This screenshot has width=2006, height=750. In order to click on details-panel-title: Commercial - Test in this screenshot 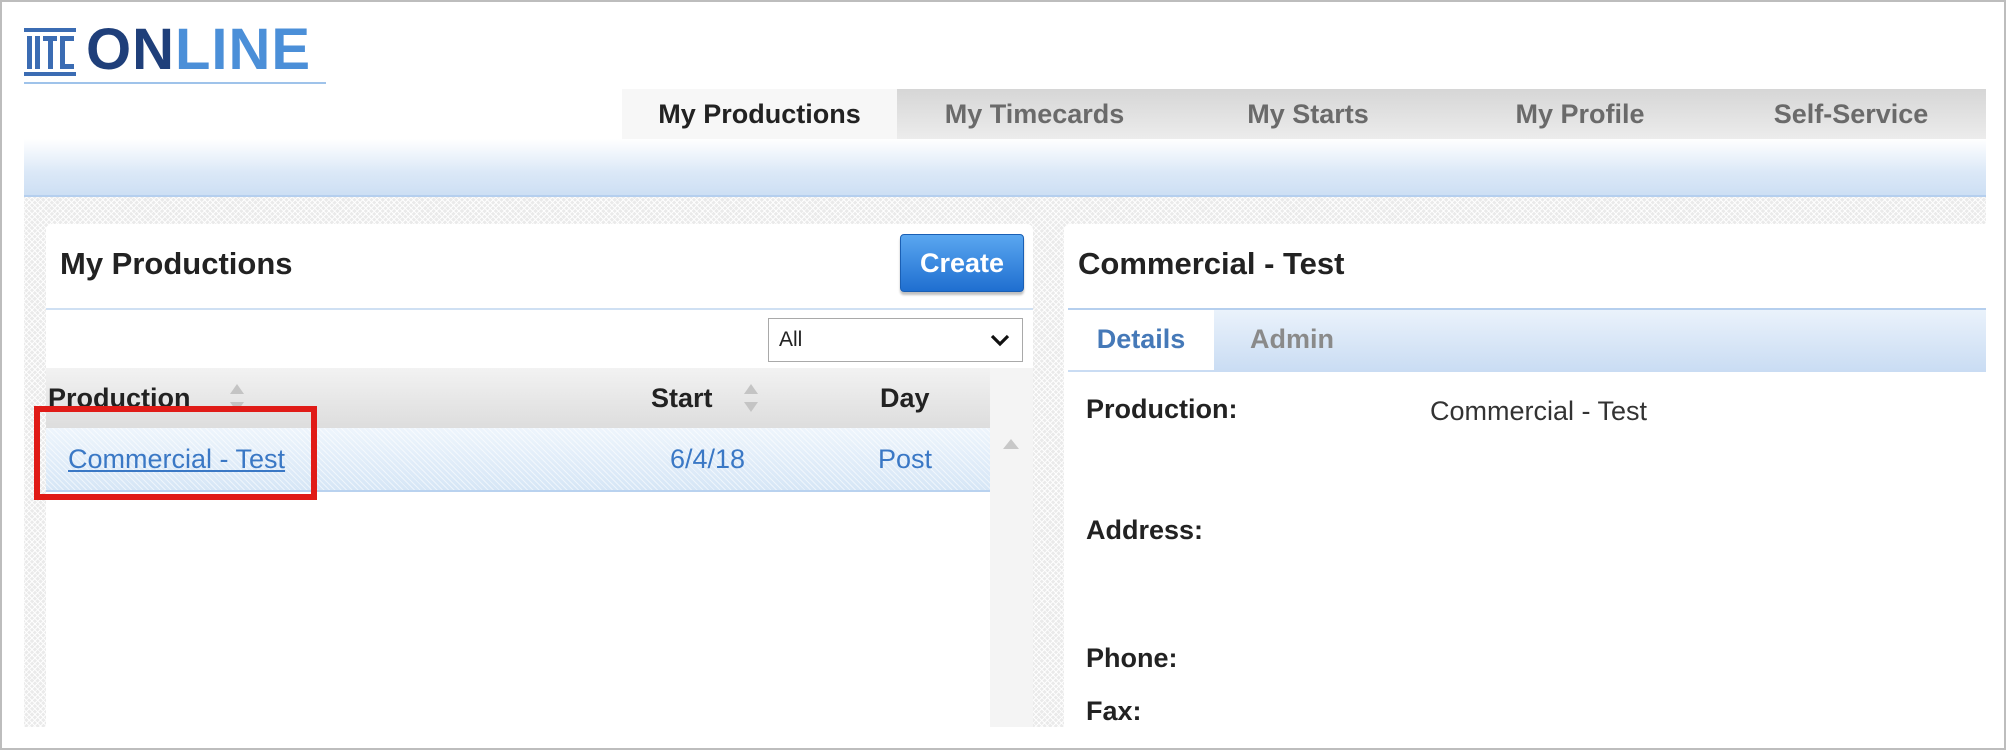, I will do `click(1211, 263)`.